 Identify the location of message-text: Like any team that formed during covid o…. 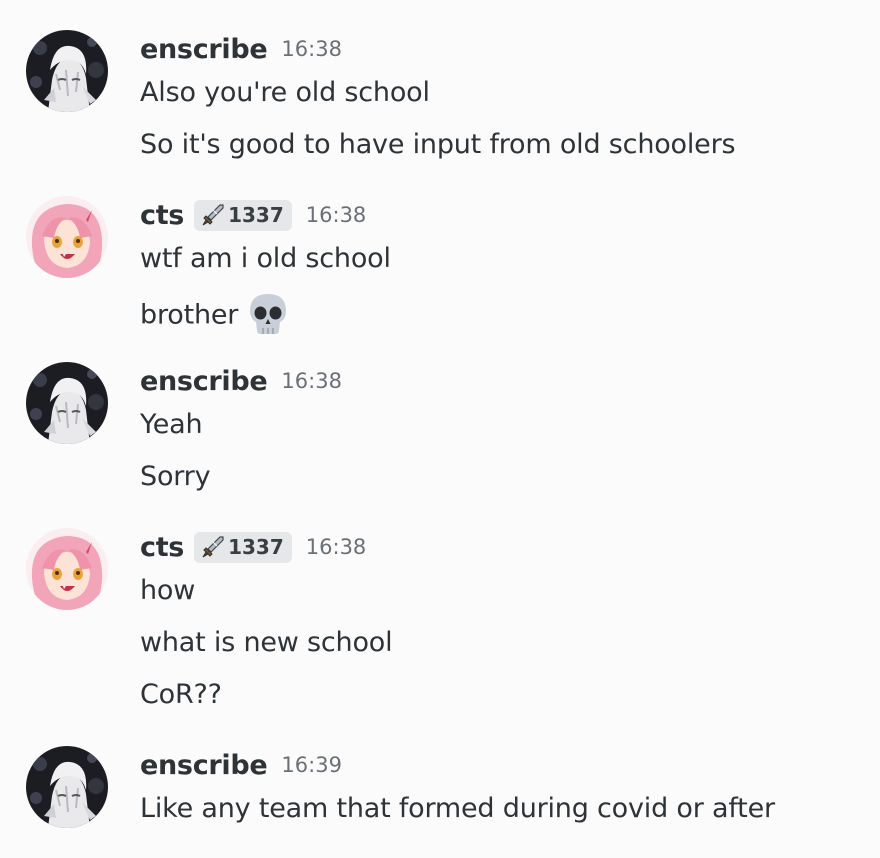
(457, 808).